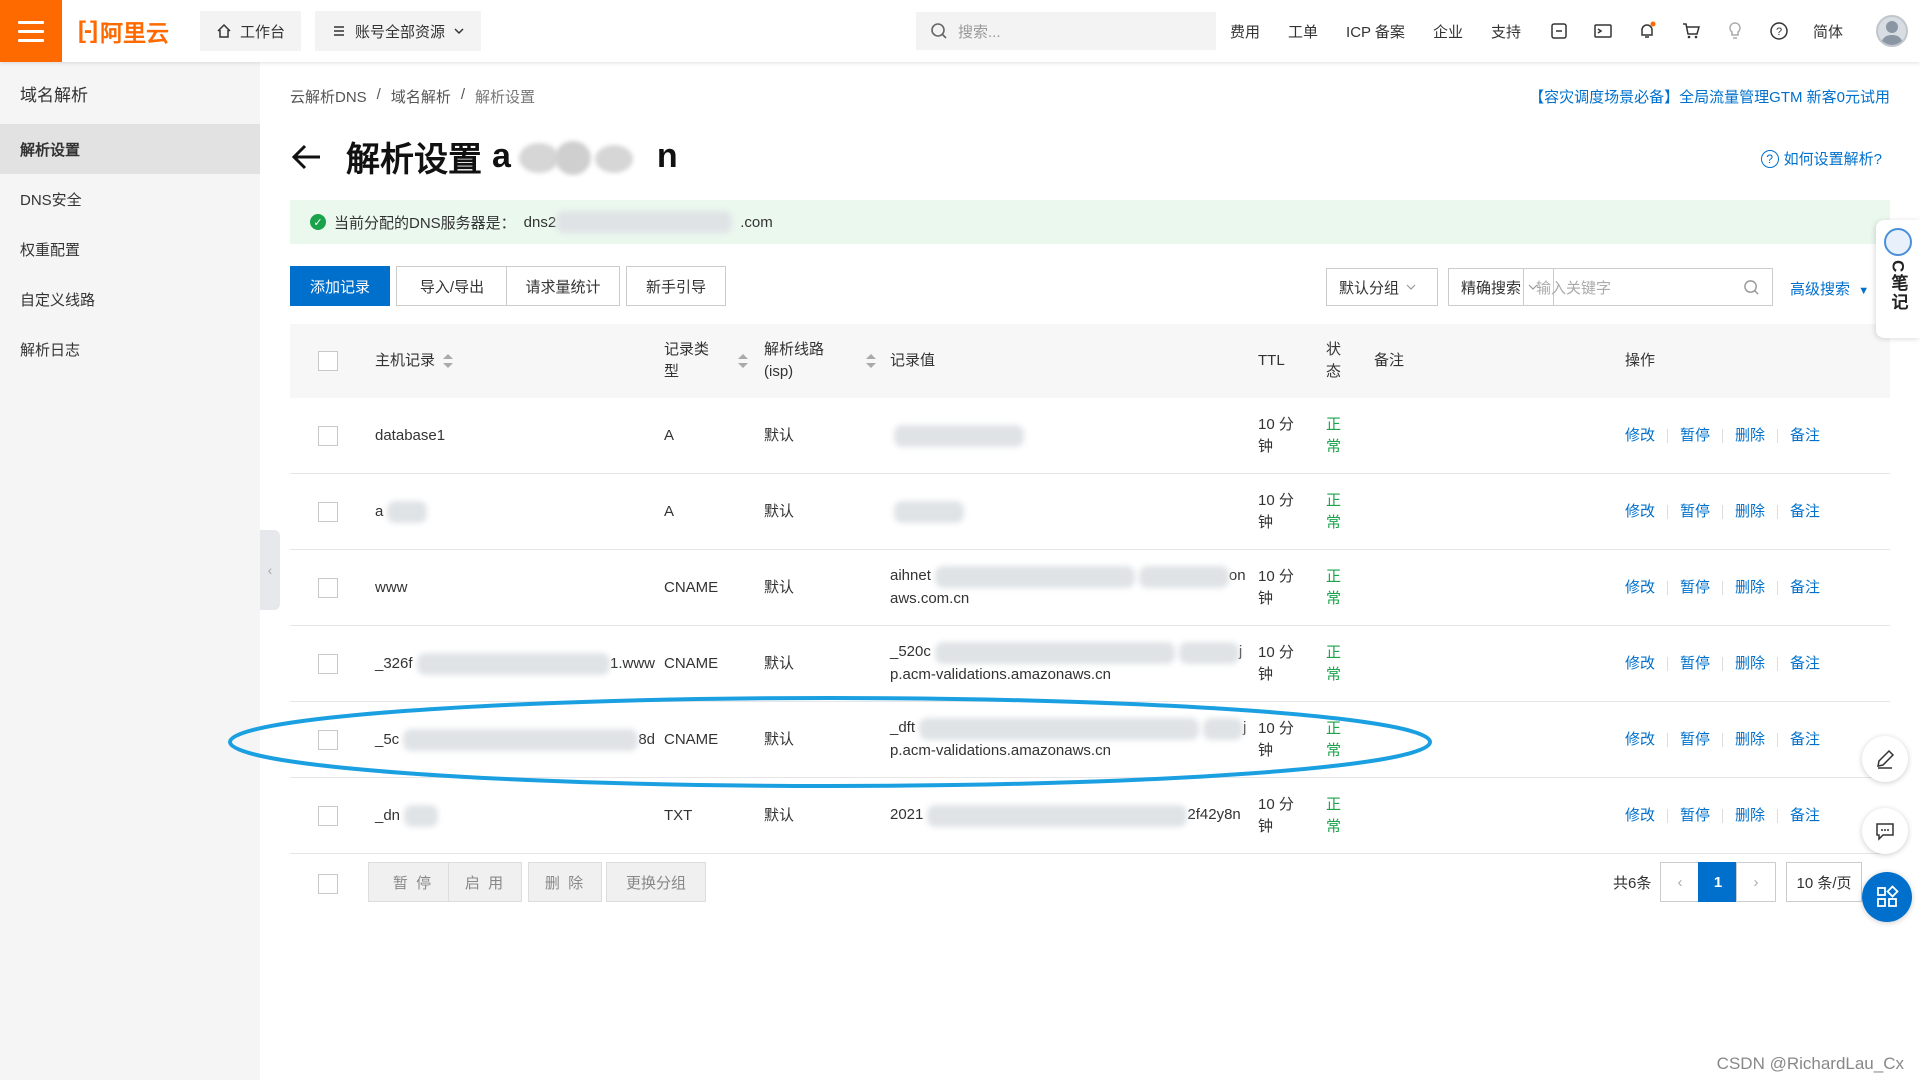  I want to click on chevron-right-icon: ›, so click(1756, 882).